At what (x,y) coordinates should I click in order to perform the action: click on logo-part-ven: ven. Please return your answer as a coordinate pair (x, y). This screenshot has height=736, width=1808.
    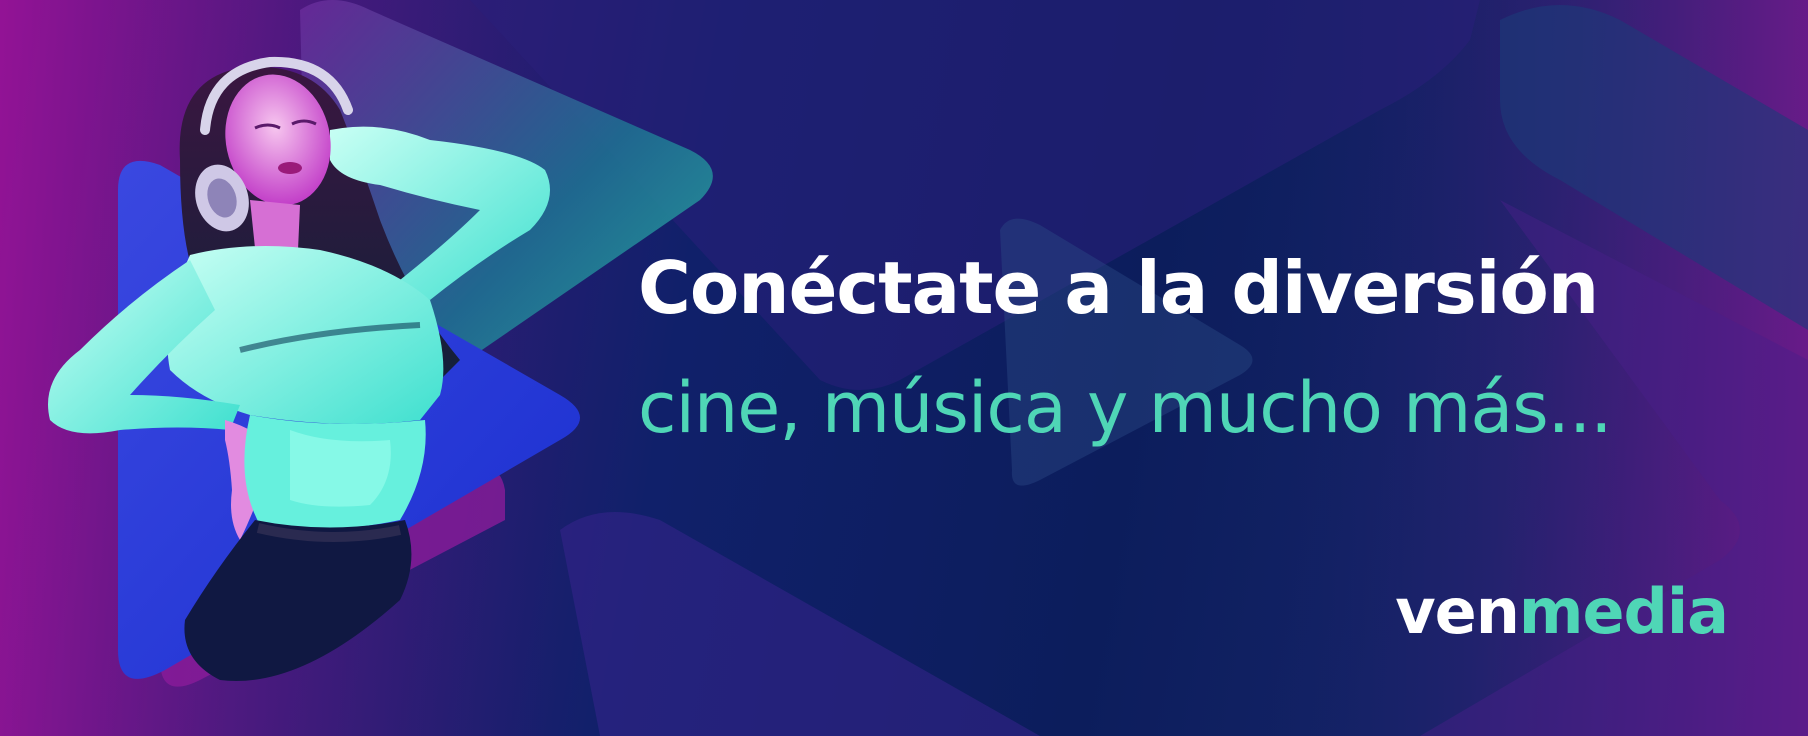
    Looking at the image, I should click on (1457, 611).